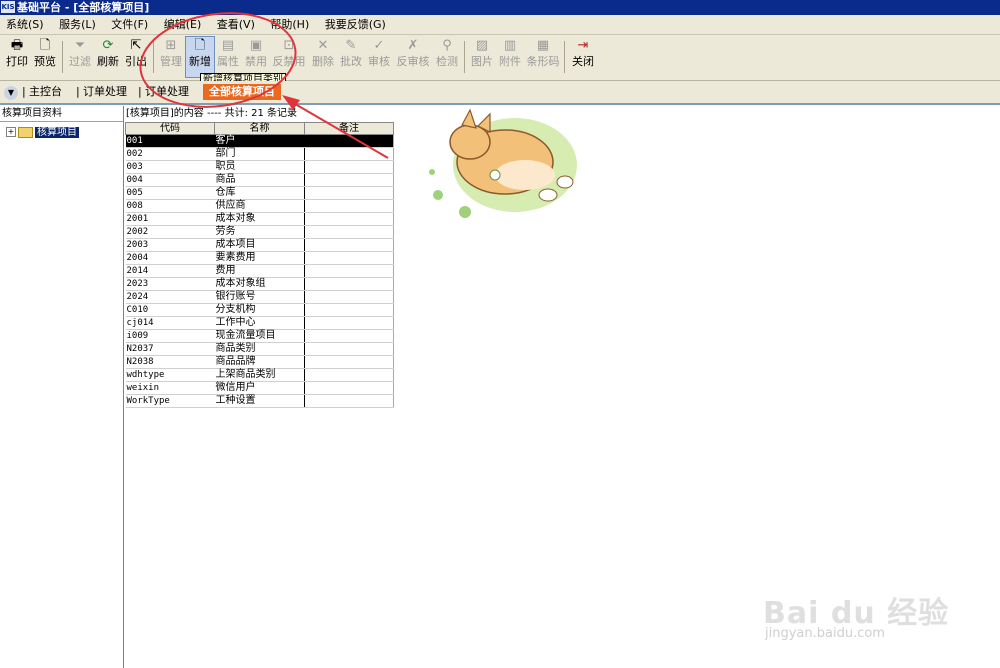  I want to click on enable-button: ⊡ 反禁用, so click(289, 57).